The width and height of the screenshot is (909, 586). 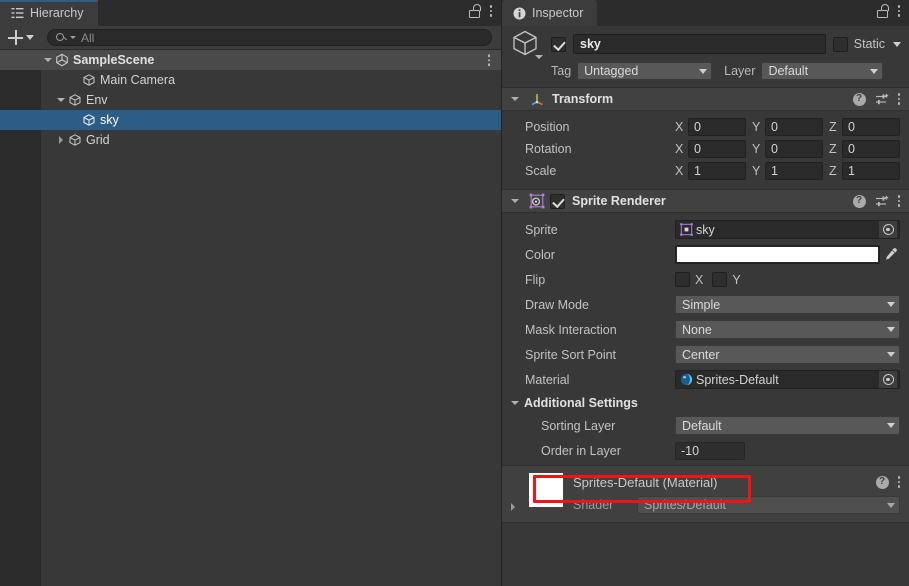 I want to click on position-vector3: X 0 Y 0 Z 0, so click(x=787, y=127).